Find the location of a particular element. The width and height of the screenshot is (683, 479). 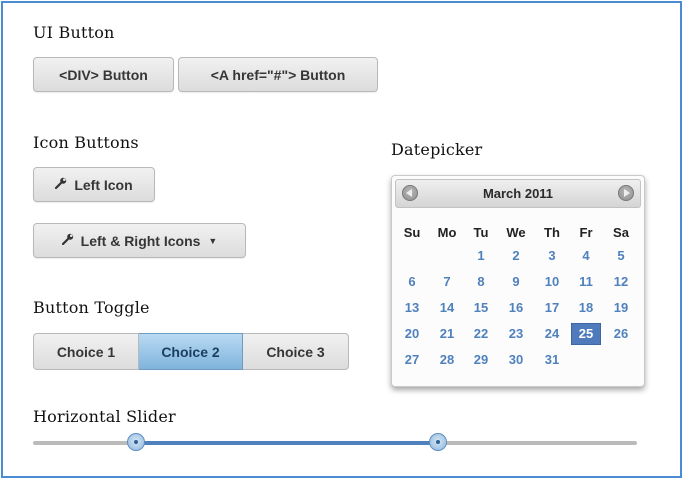

calendar-day: 4 is located at coordinates (586, 256).